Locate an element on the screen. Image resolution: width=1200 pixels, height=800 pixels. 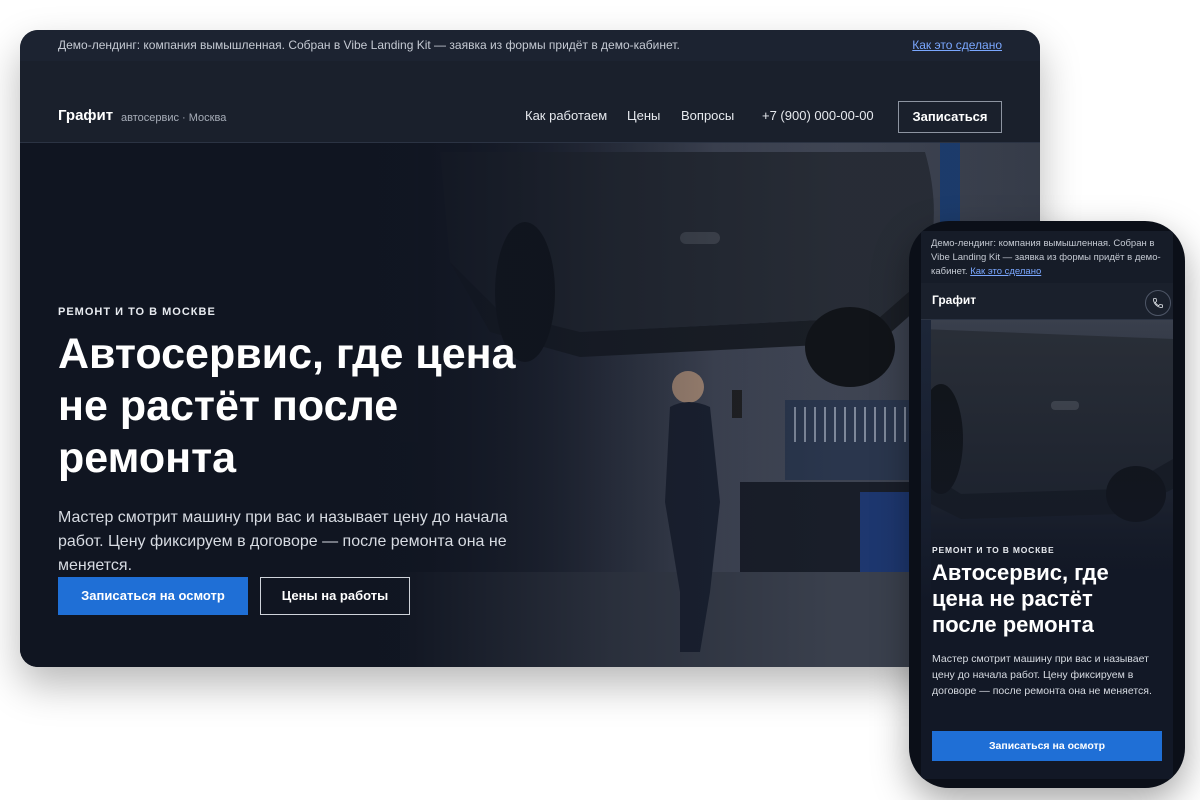
brand-subtitle: автосервис · Москва is located at coordinates (174, 118).